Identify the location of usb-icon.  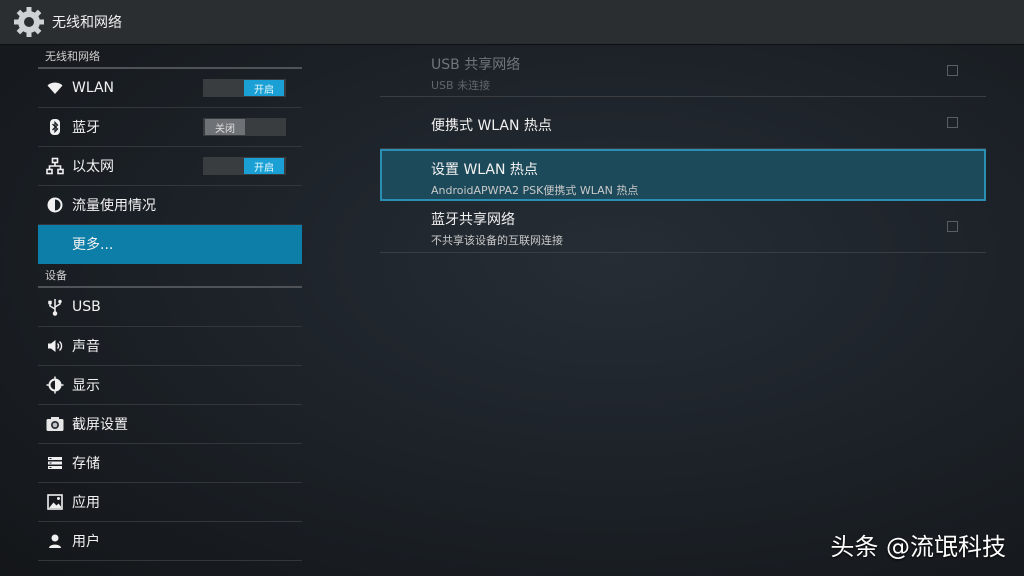
(55, 307).